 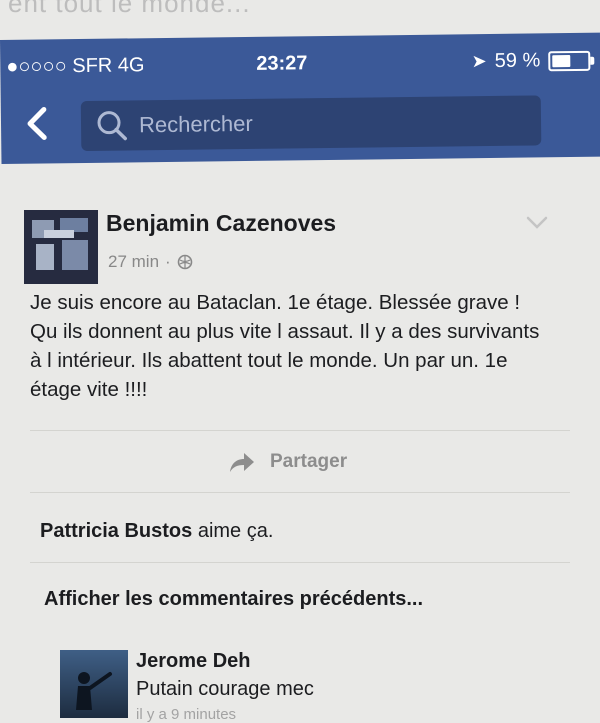 I want to click on chevron-left-icon, so click(x=37, y=123).